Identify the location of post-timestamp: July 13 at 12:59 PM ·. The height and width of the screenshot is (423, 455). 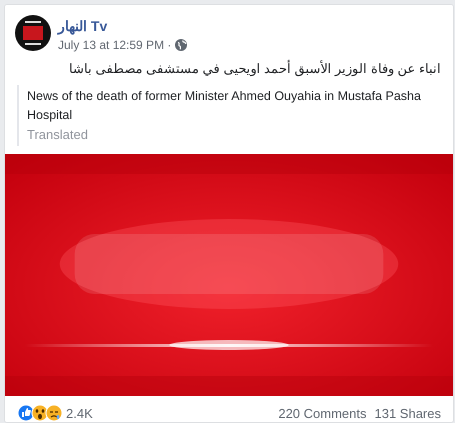
(116, 45).